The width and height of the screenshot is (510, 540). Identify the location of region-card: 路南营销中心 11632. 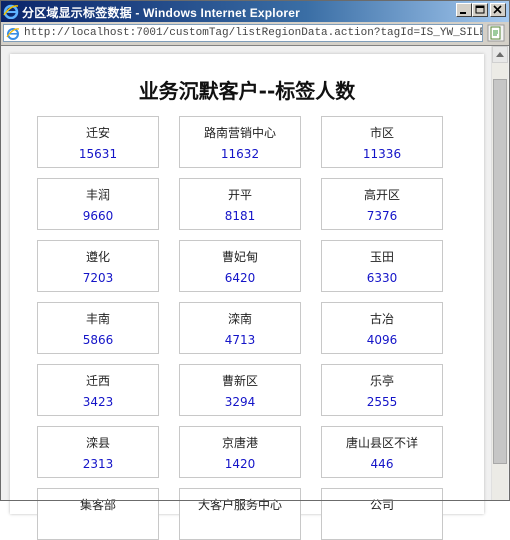
(240, 142).